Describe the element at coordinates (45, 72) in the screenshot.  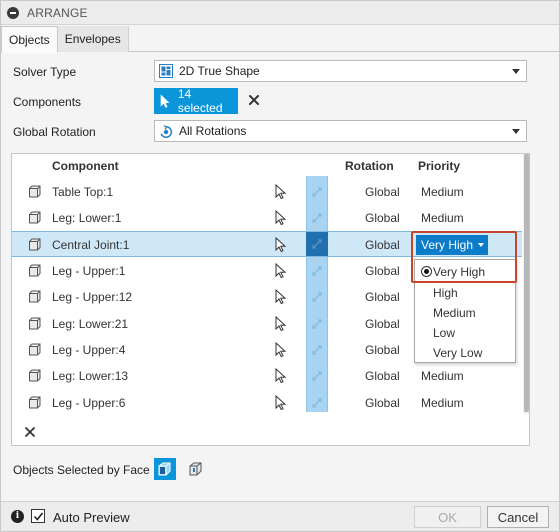
I see `solver-type-label: Solver Type` at that location.